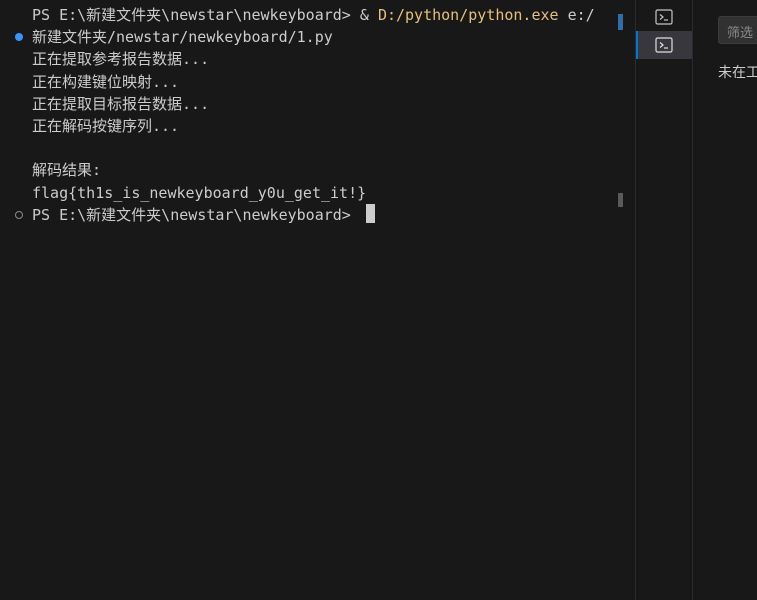  Describe the element at coordinates (308, 170) in the screenshot. I see `terminal-line: 解码结果:` at that location.